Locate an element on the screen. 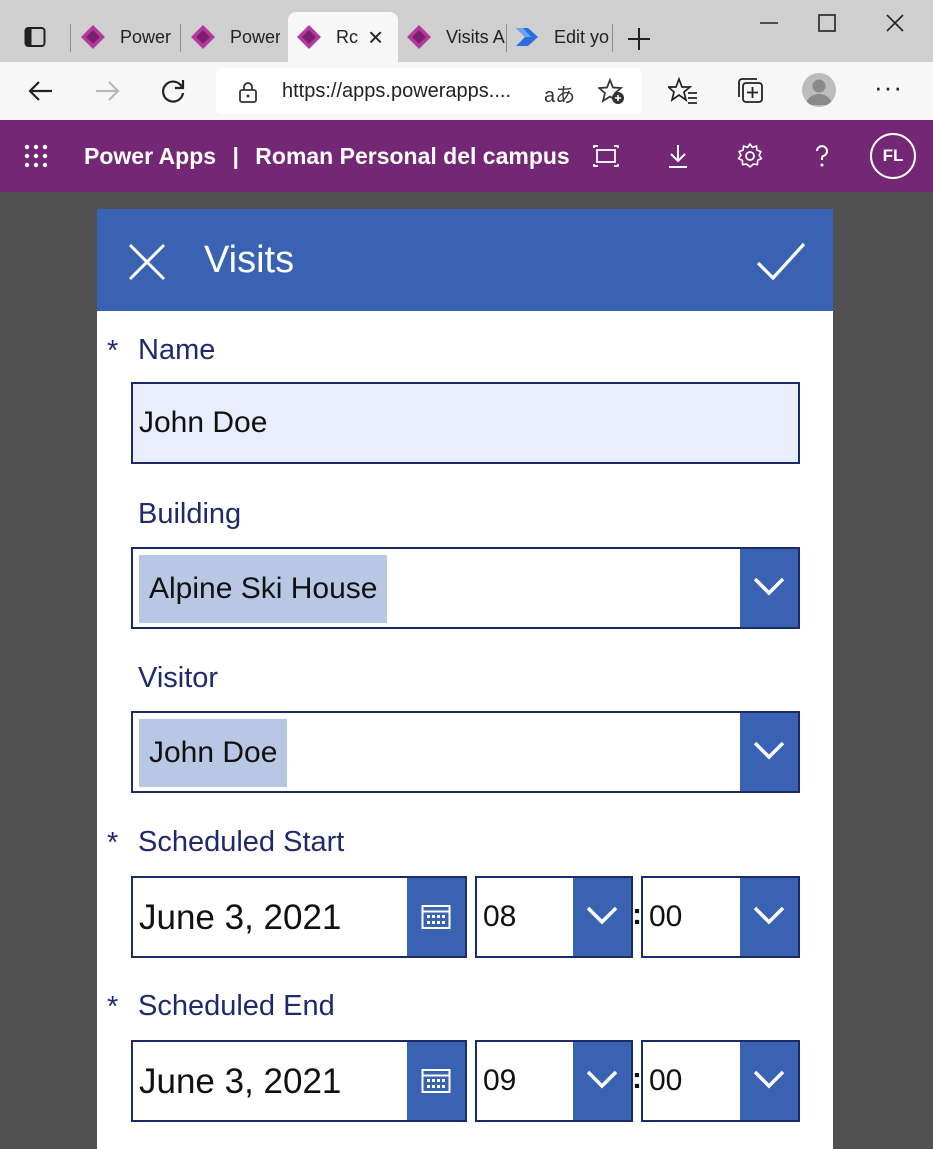 The image size is (933, 1149). tab-active: Rc × is located at coordinates (343, 37).